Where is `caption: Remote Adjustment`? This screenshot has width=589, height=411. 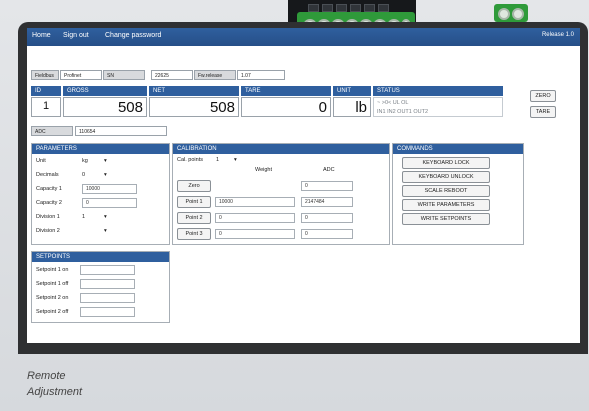 caption: Remote Adjustment is located at coordinates (54, 384).